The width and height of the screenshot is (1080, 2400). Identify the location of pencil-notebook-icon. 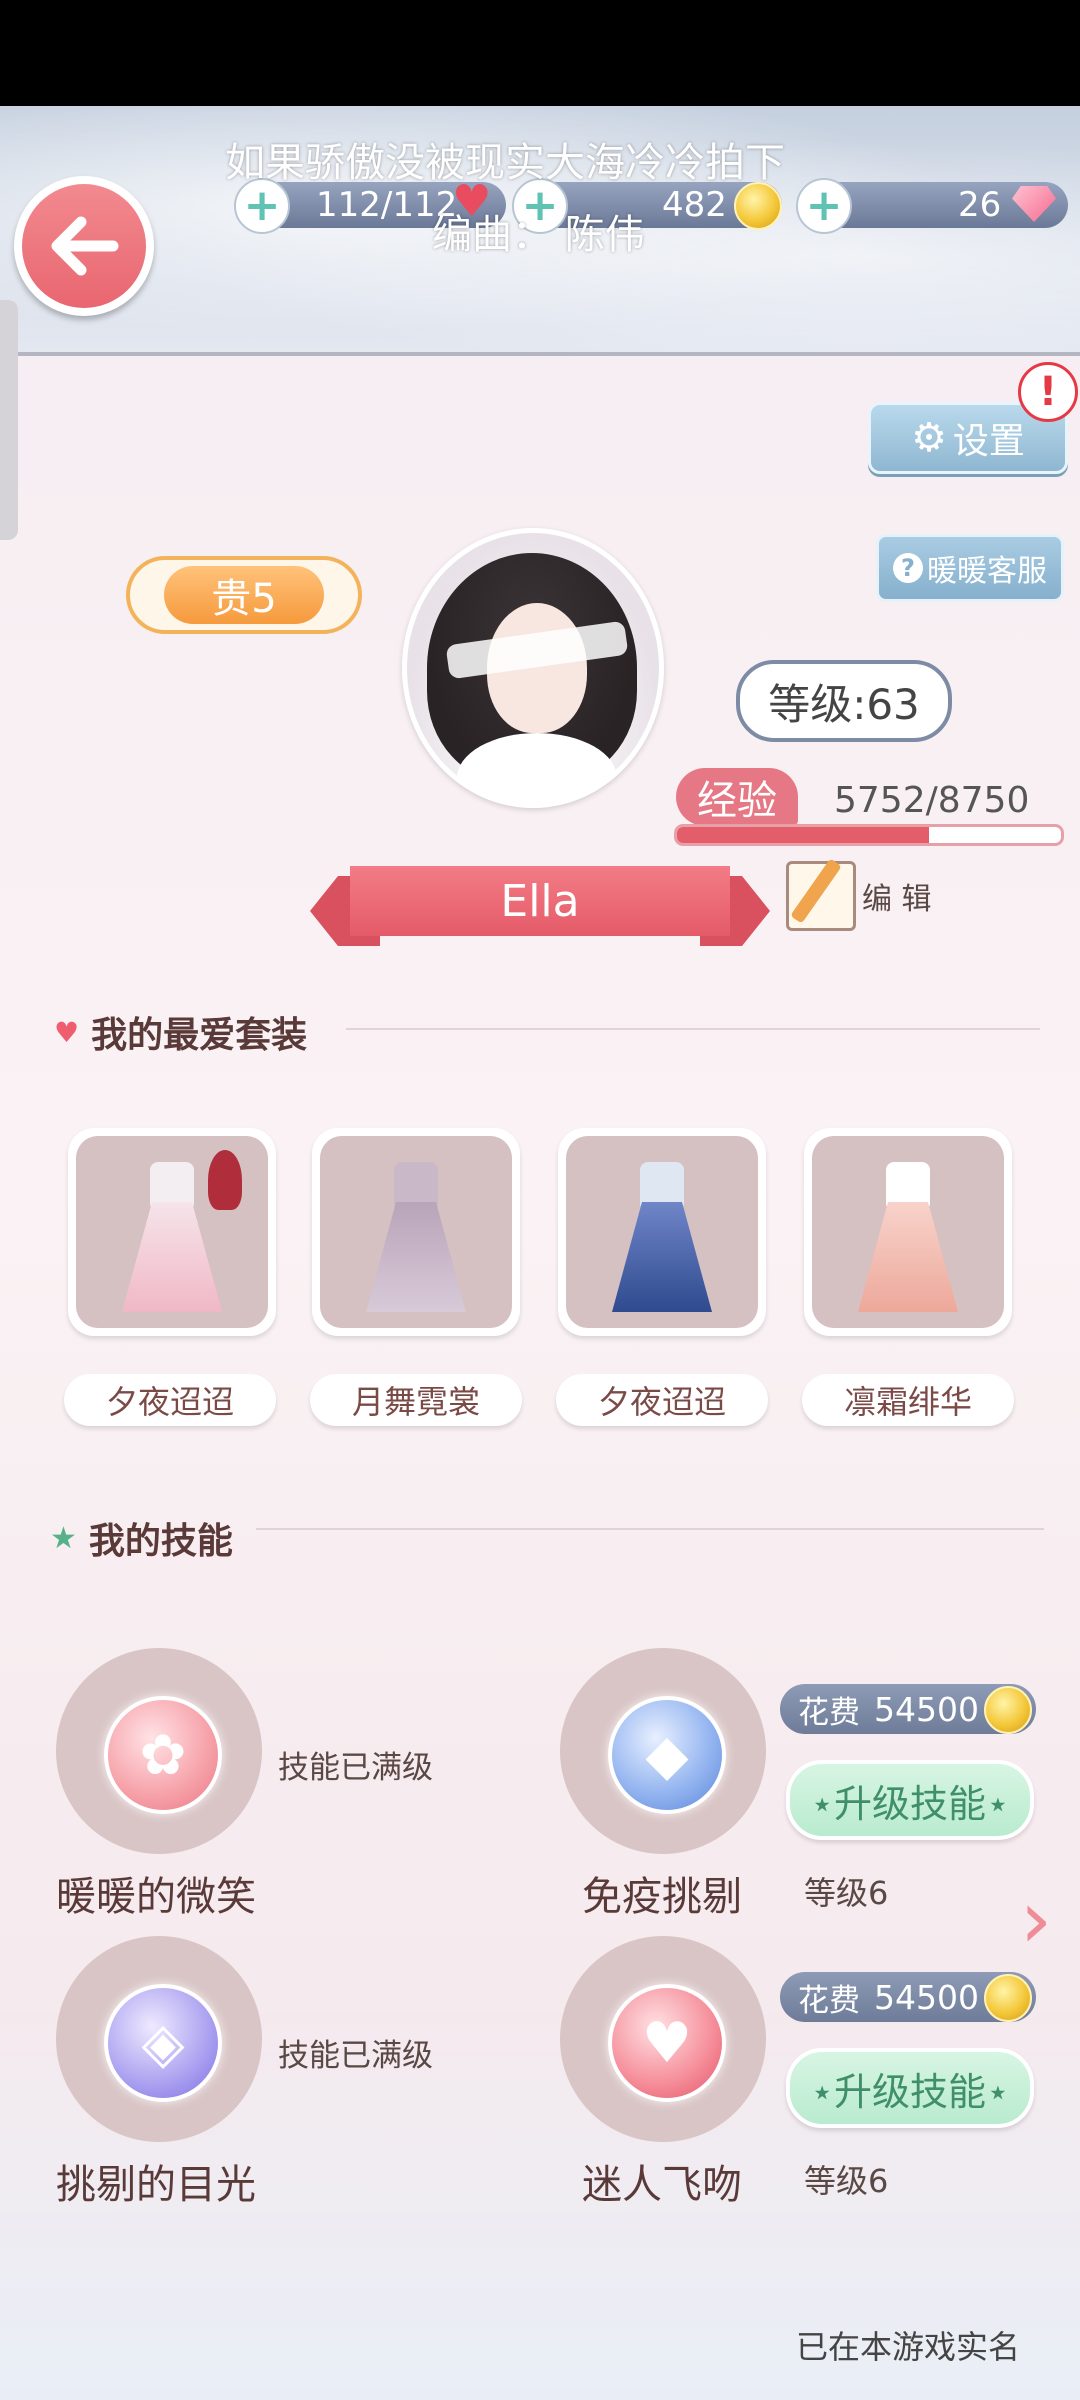
(821, 896).